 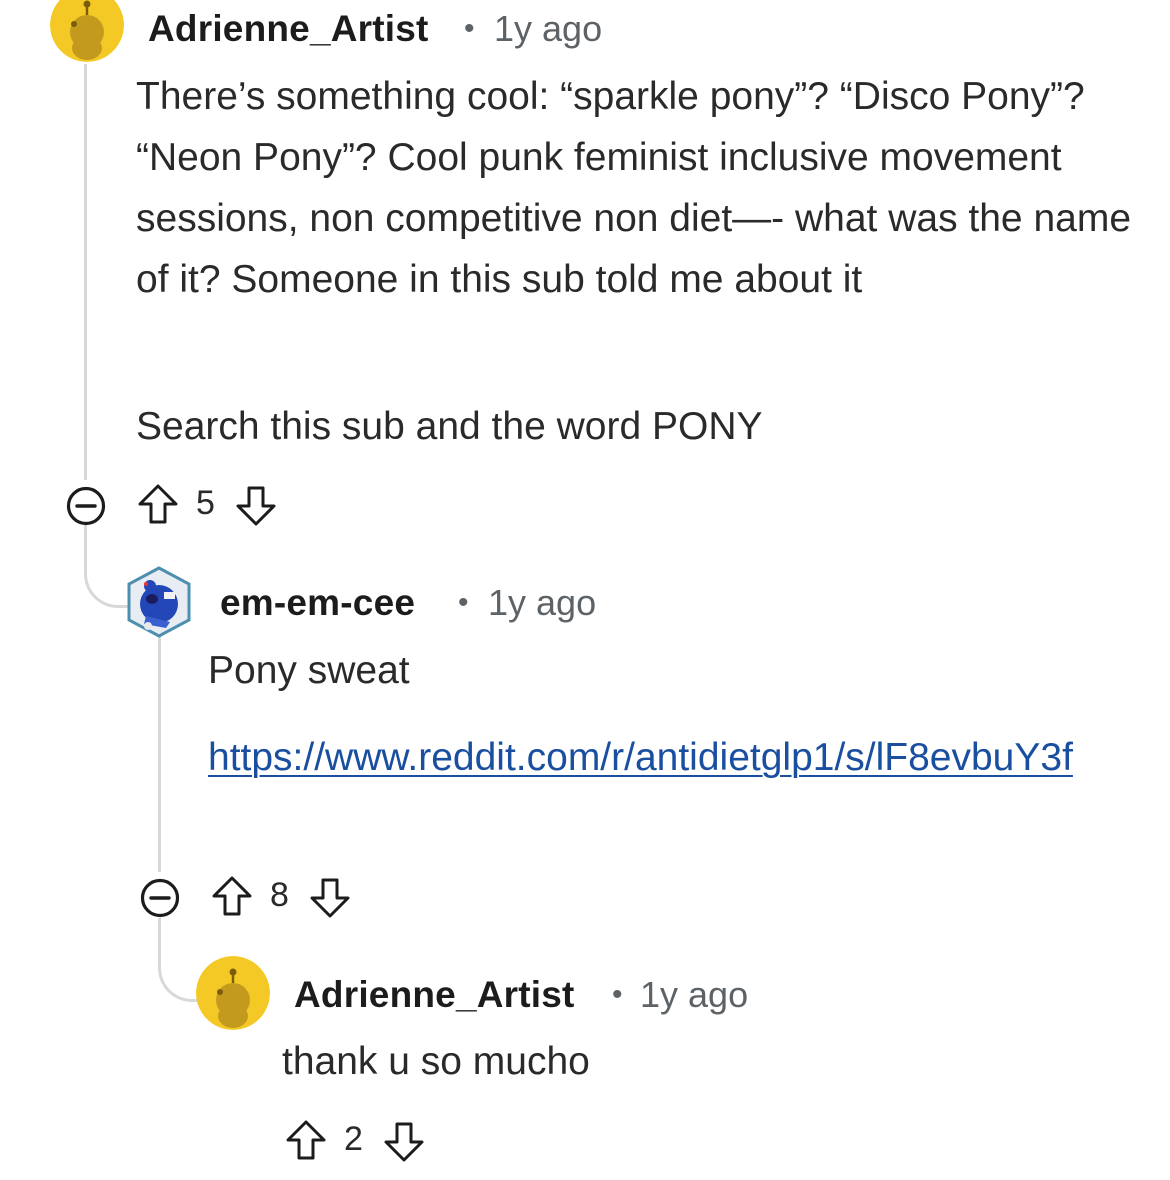 I want to click on comment-body: Pony sweat, so click(x=309, y=670).